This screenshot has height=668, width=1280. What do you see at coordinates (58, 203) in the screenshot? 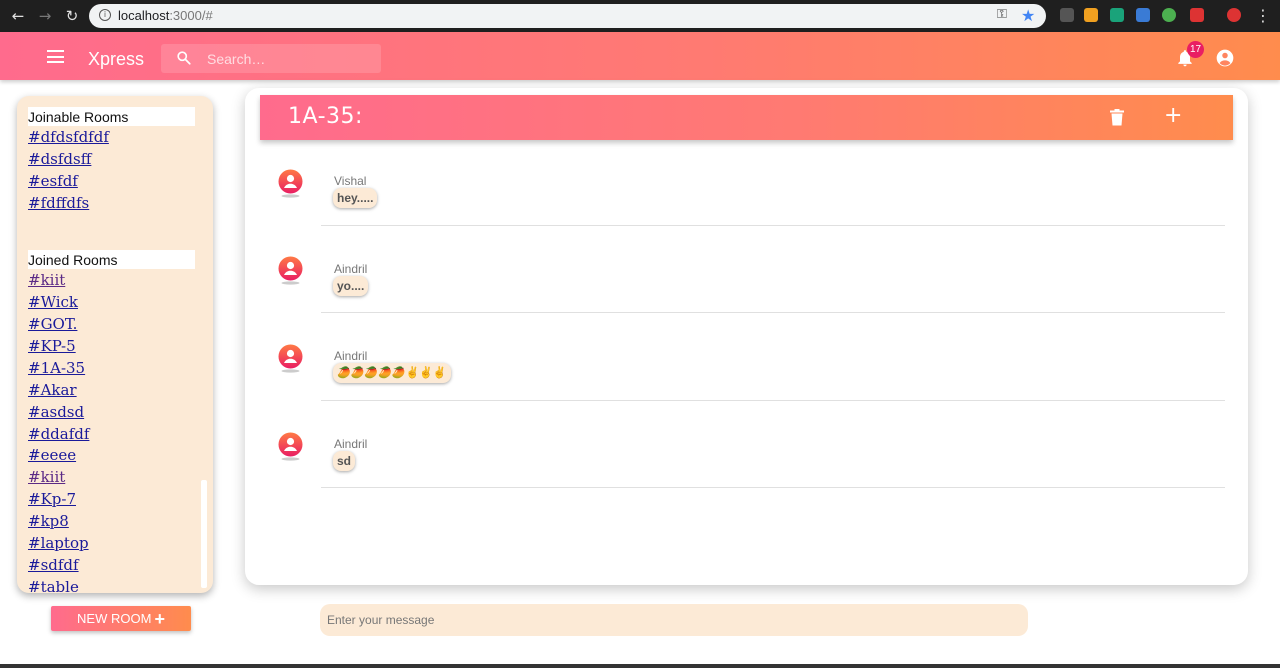
I see `joinable-room-link: #fdffdfs` at bounding box center [58, 203].